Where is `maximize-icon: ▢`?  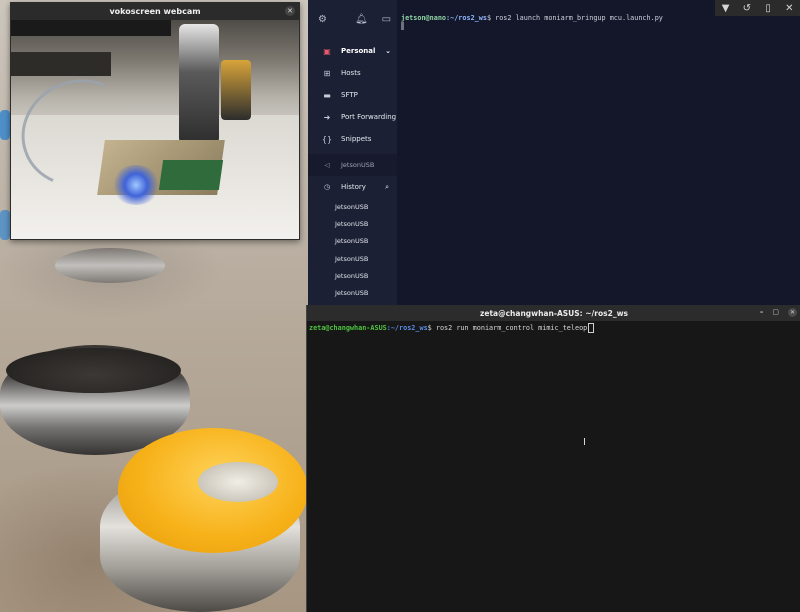 maximize-icon: ▢ is located at coordinates (775, 312).